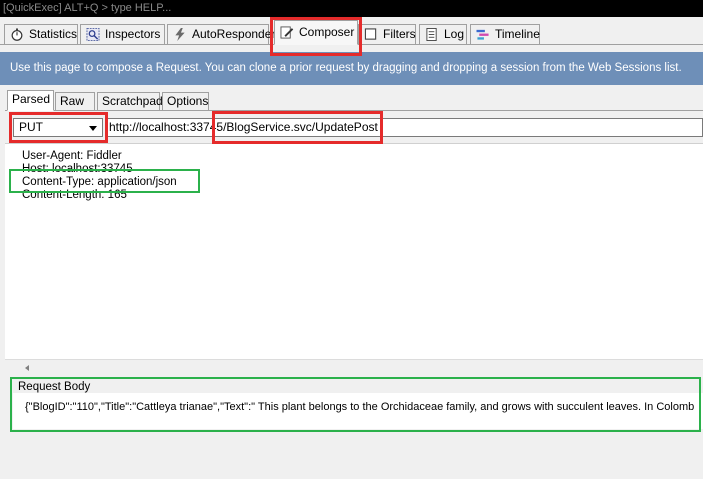 Image resolution: width=703 pixels, height=479 pixels. Describe the element at coordinates (370, 34) in the screenshot. I see `checkbox-icon` at that location.